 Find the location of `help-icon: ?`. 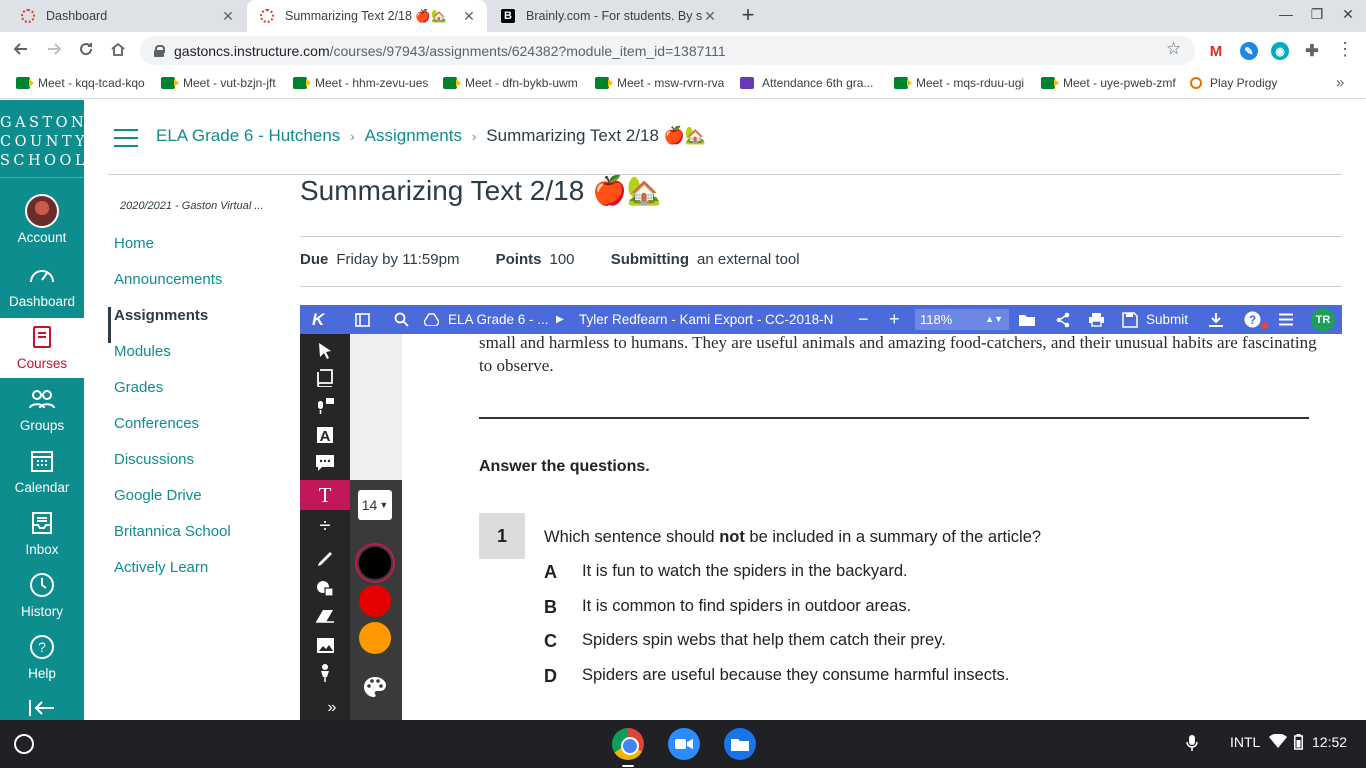

help-icon: ? is located at coordinates (1252, 319).